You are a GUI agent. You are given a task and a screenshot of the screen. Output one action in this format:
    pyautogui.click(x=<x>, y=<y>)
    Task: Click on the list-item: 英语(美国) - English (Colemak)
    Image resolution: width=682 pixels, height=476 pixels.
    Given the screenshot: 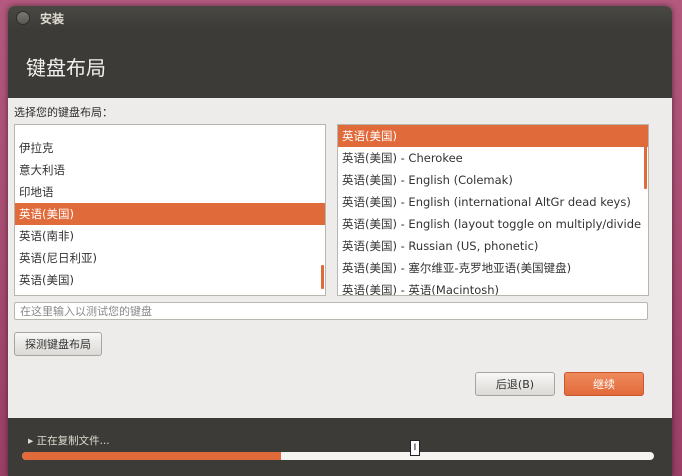 What is the action you would take?
    pyautogui.click(x=493, y=180)
    